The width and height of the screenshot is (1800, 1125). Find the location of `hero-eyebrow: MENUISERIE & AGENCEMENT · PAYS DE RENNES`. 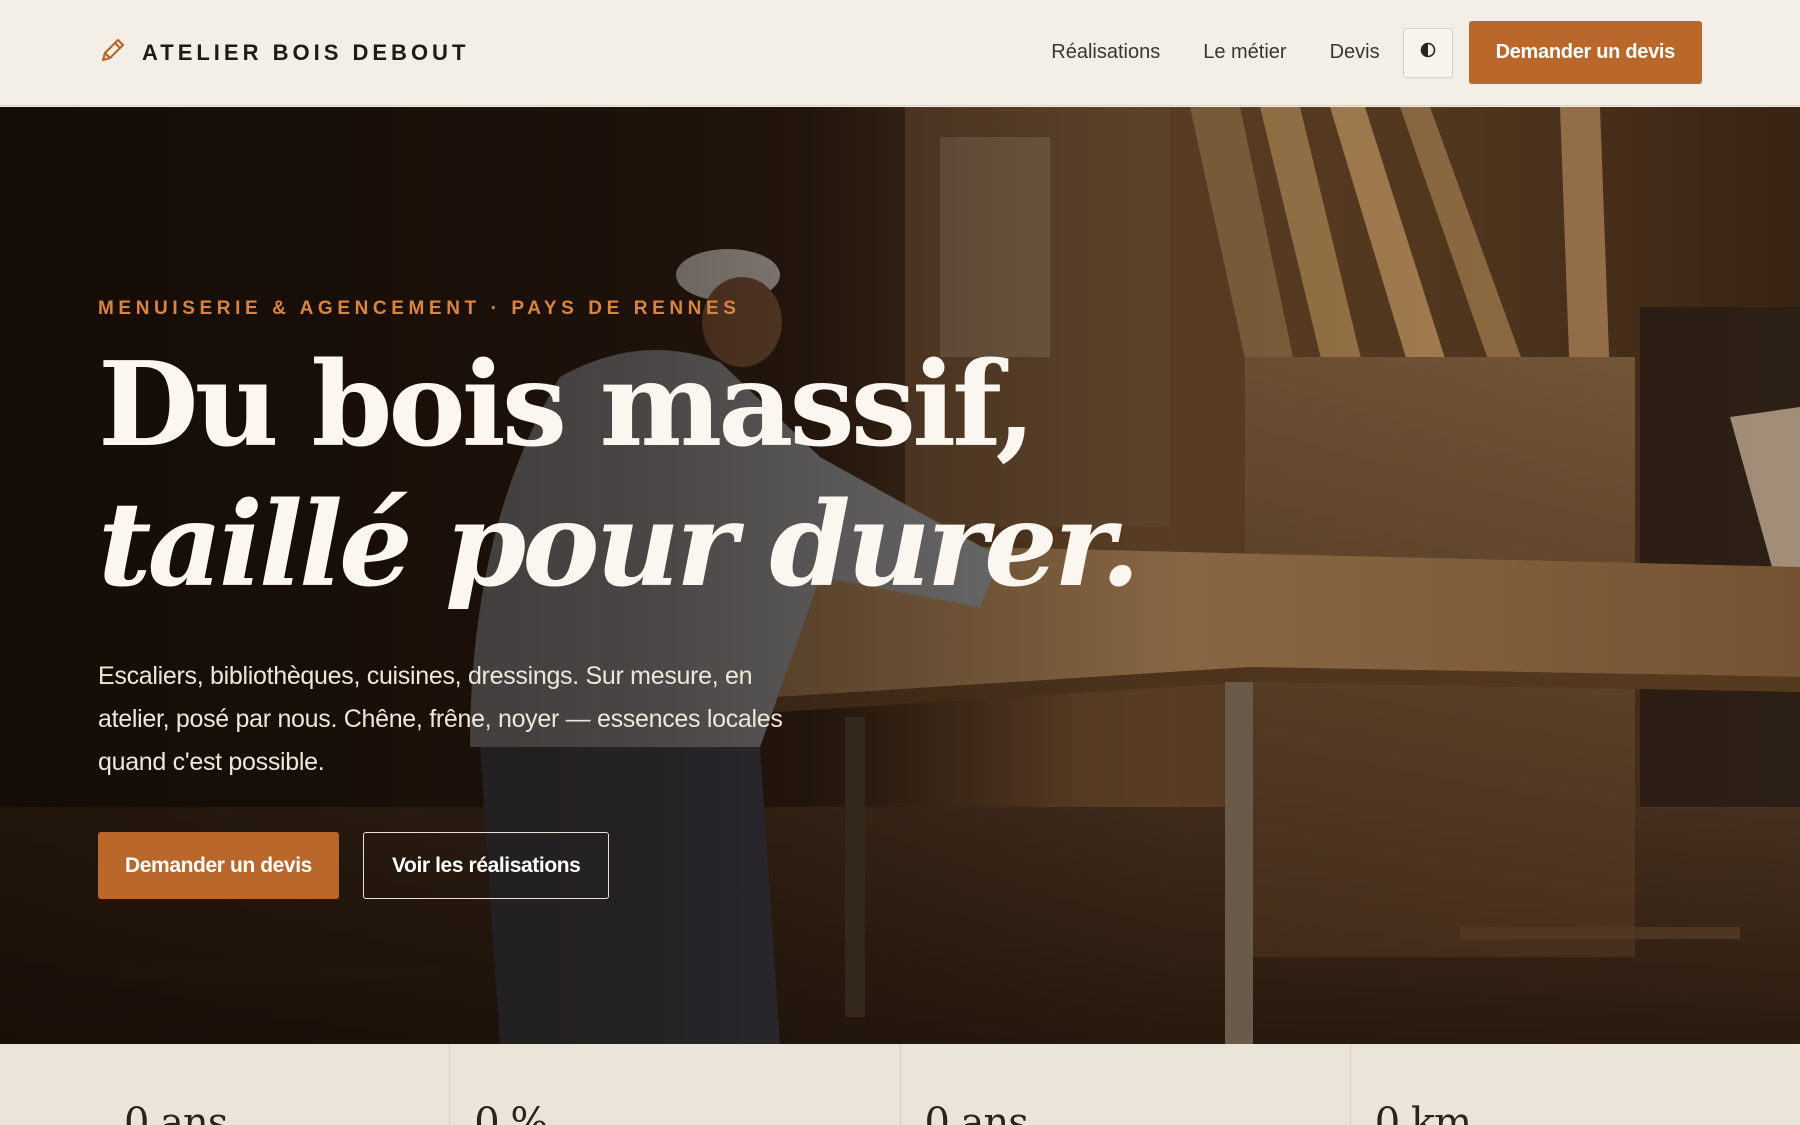

hero-eyebrow: MENUISERIE & AGENCEMENT · PAYS DE RENNES is located at coordinates (419, 308).